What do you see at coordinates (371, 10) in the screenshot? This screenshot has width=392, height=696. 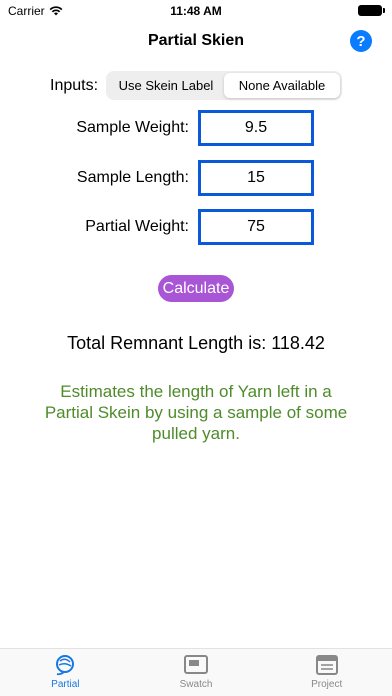 I see `battery-icon` at bounding box center [371, 10].